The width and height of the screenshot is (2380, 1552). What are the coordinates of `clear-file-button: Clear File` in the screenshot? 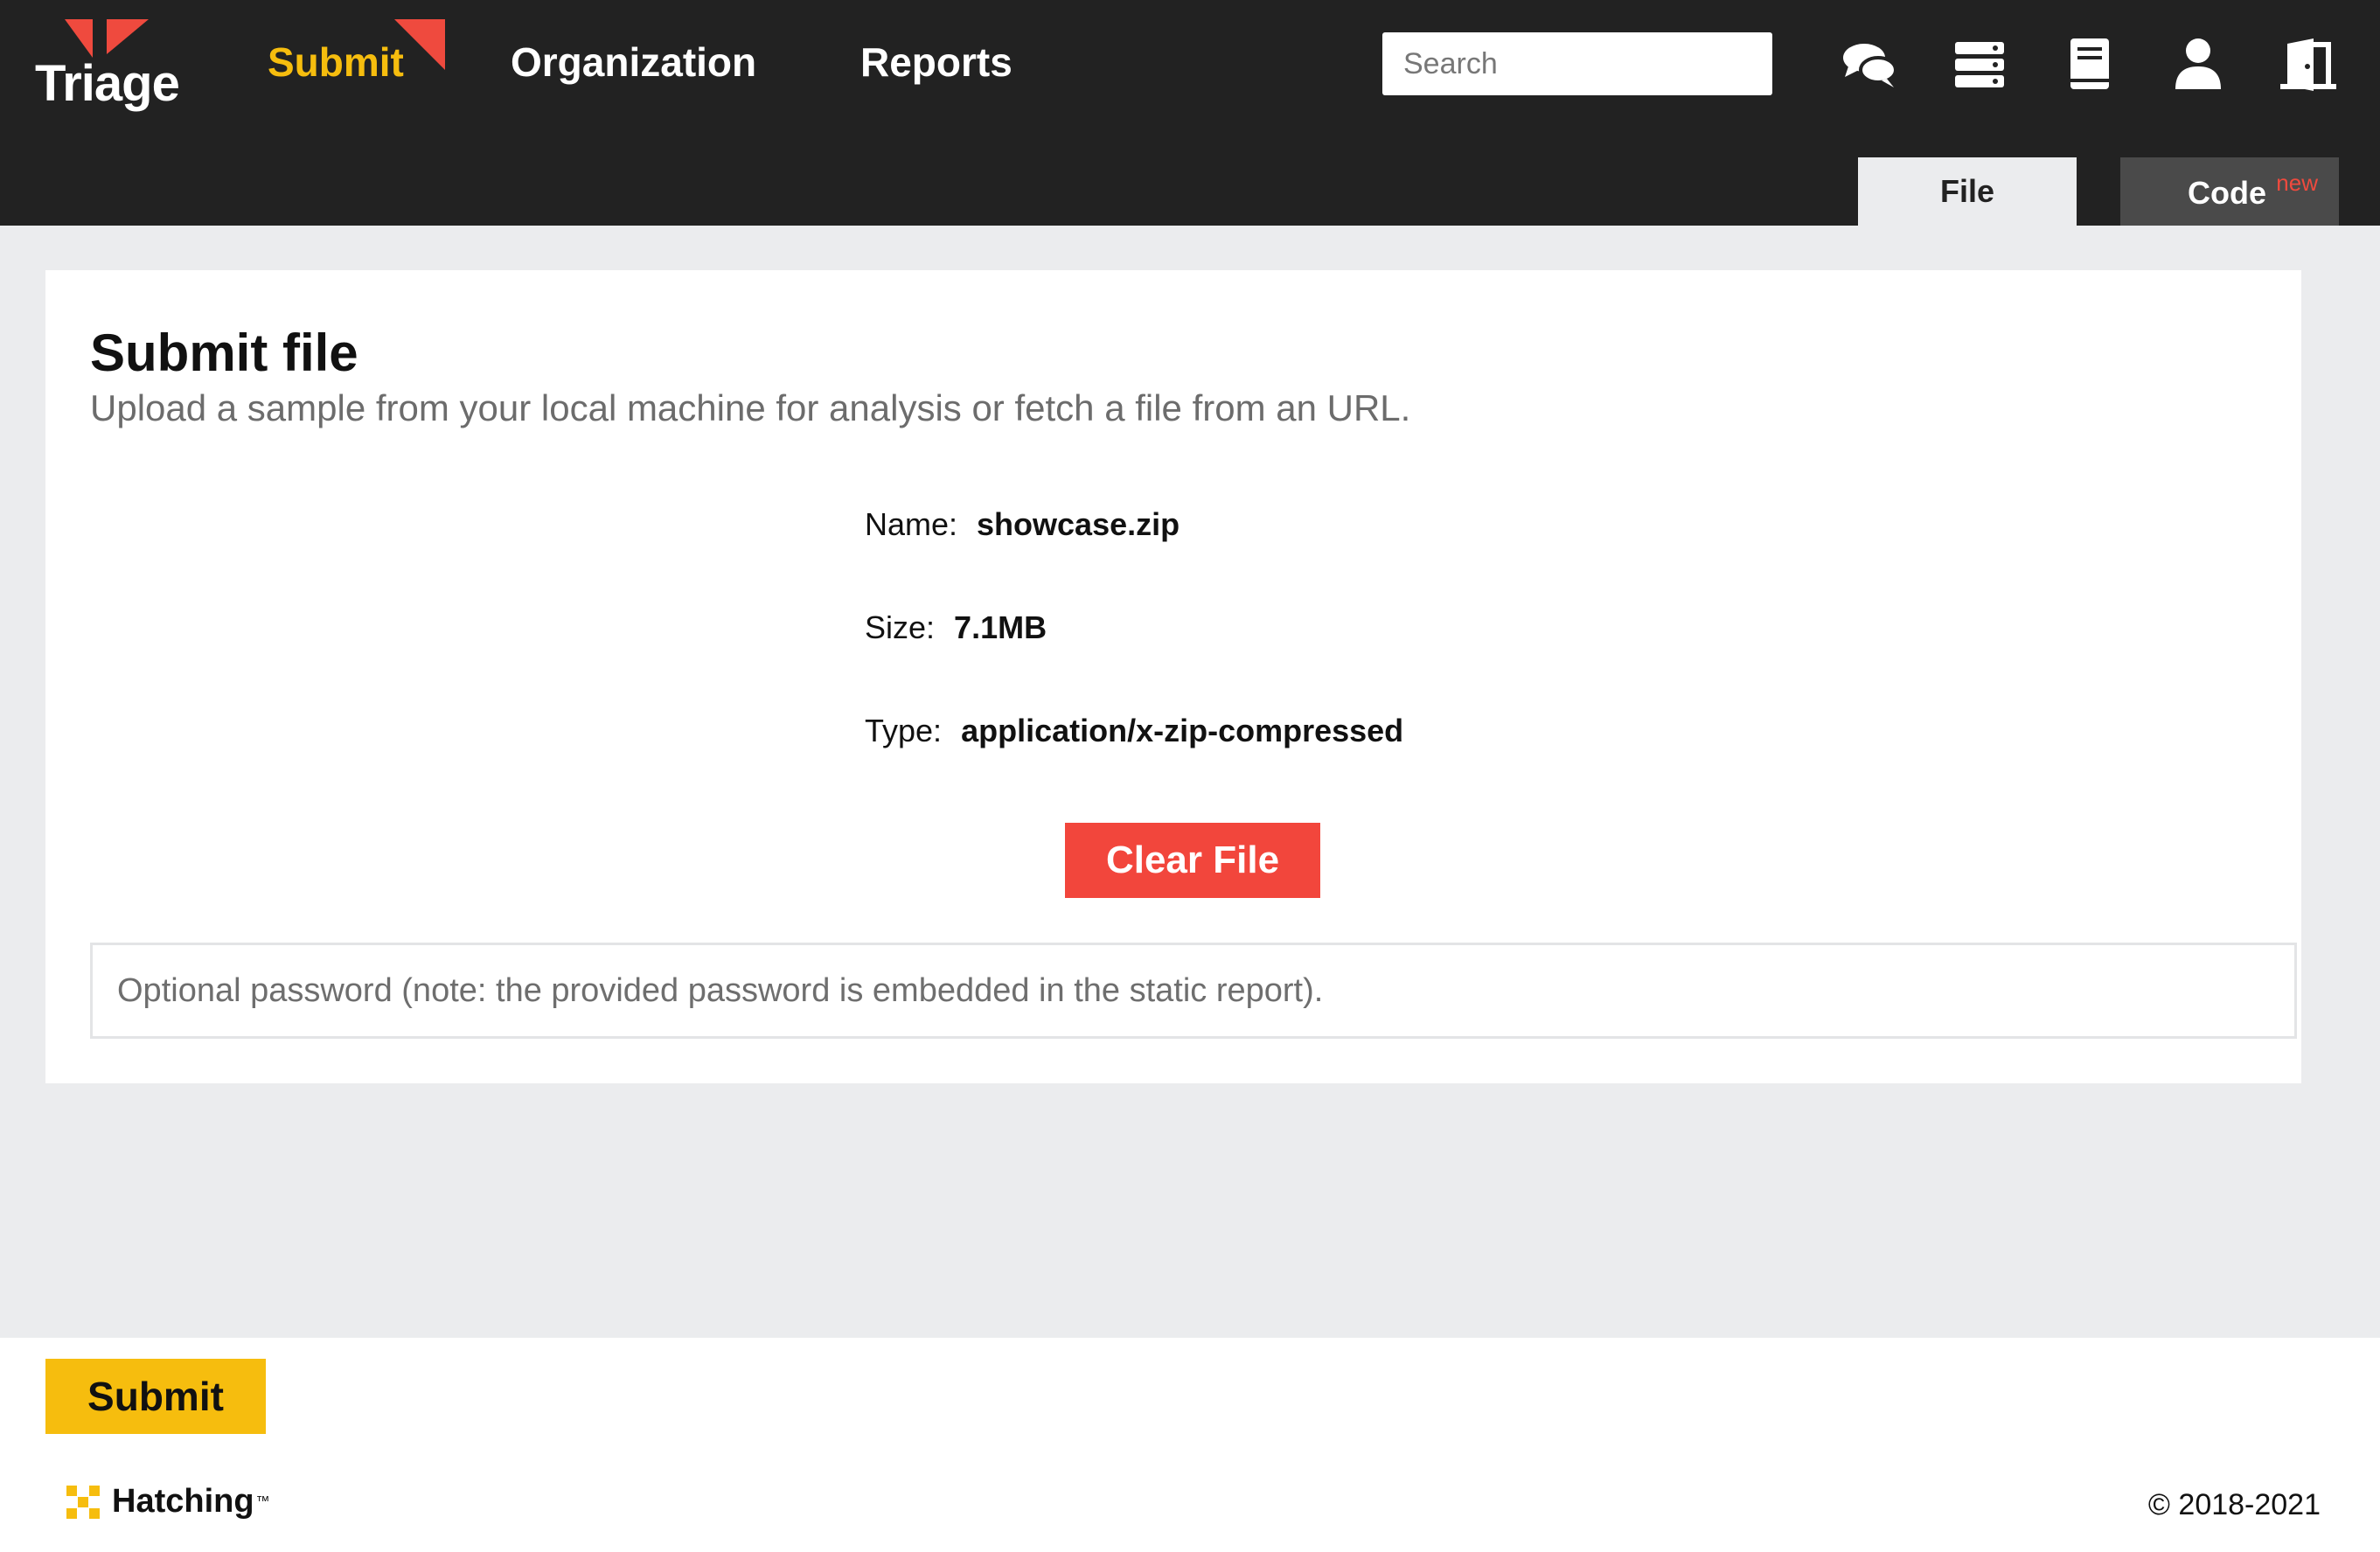 It's located at (1192, 860).